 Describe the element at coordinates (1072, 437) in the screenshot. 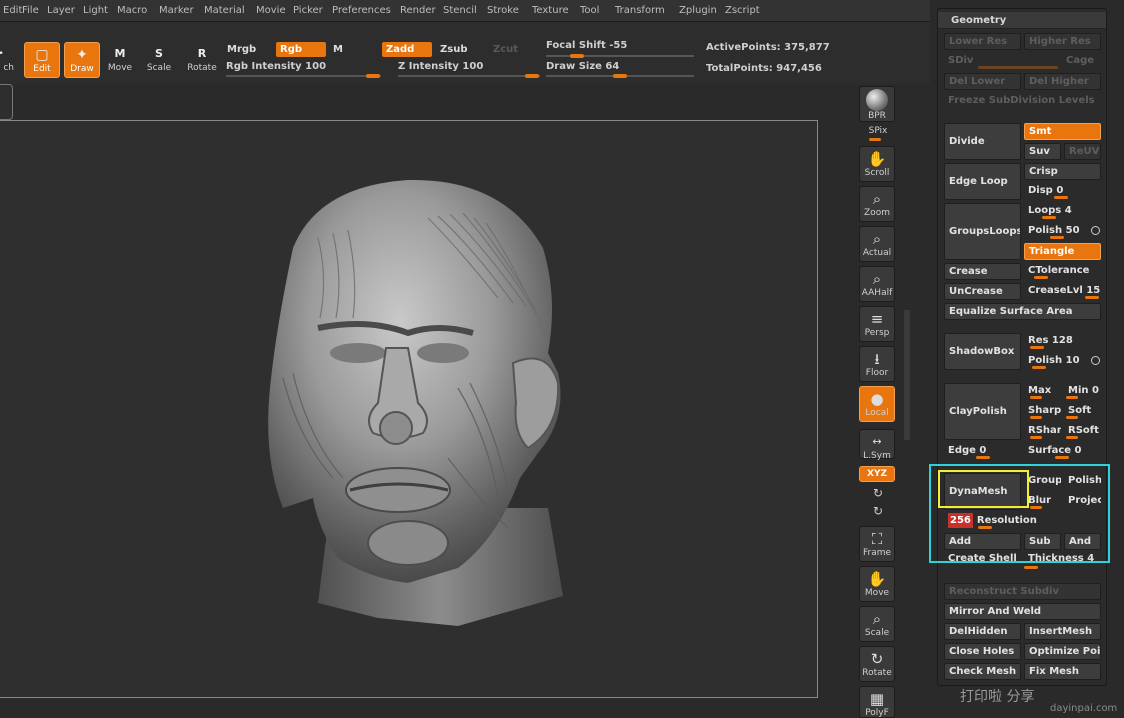

I see `rsoft-knob` at that location.